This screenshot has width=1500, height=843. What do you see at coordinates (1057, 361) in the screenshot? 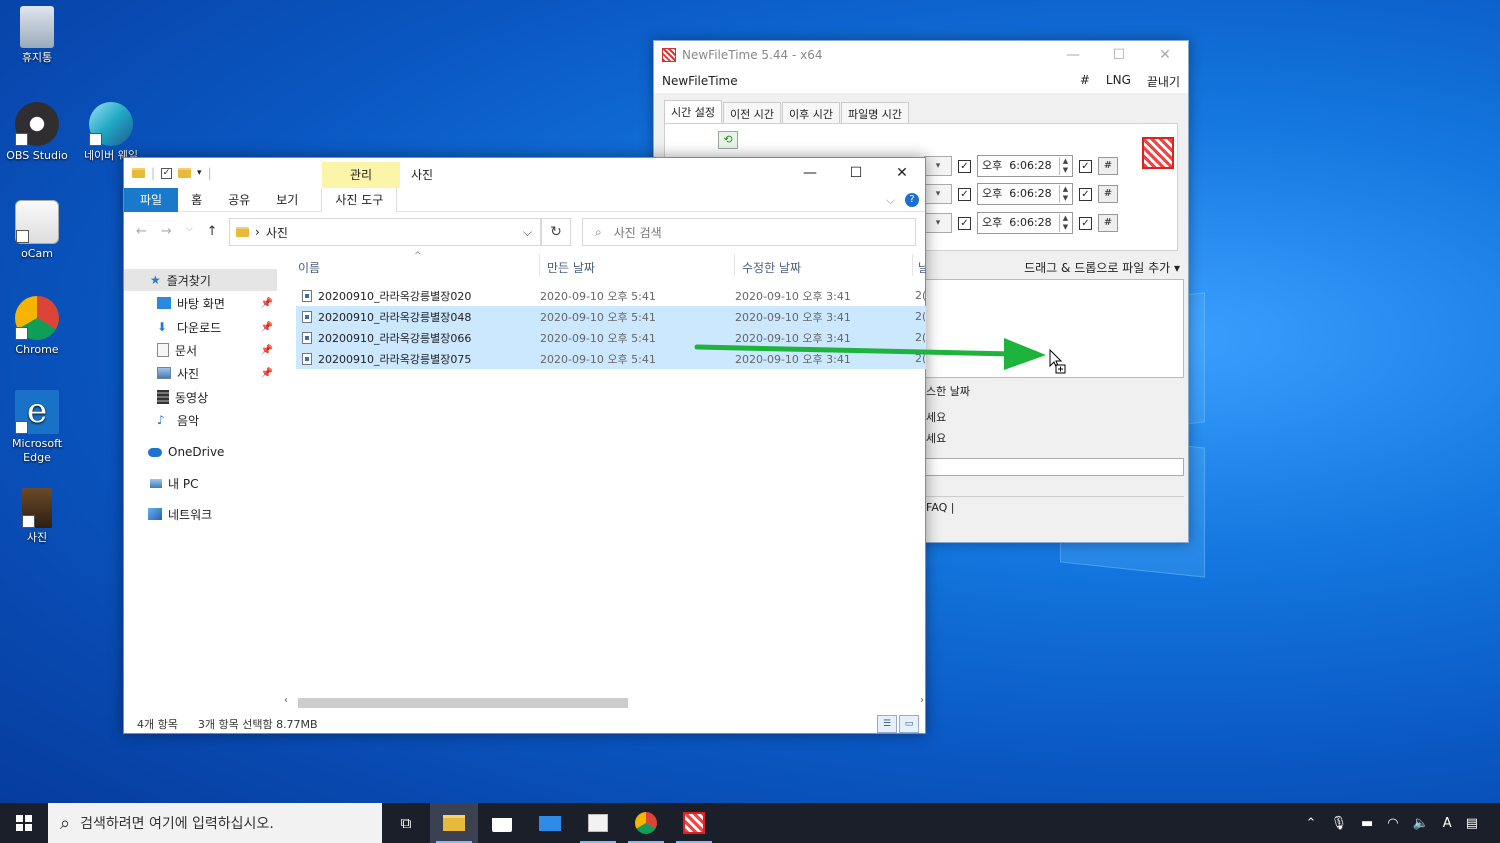
I see `drag-copy-cursor-icon` at bounding box center [1057, 361].